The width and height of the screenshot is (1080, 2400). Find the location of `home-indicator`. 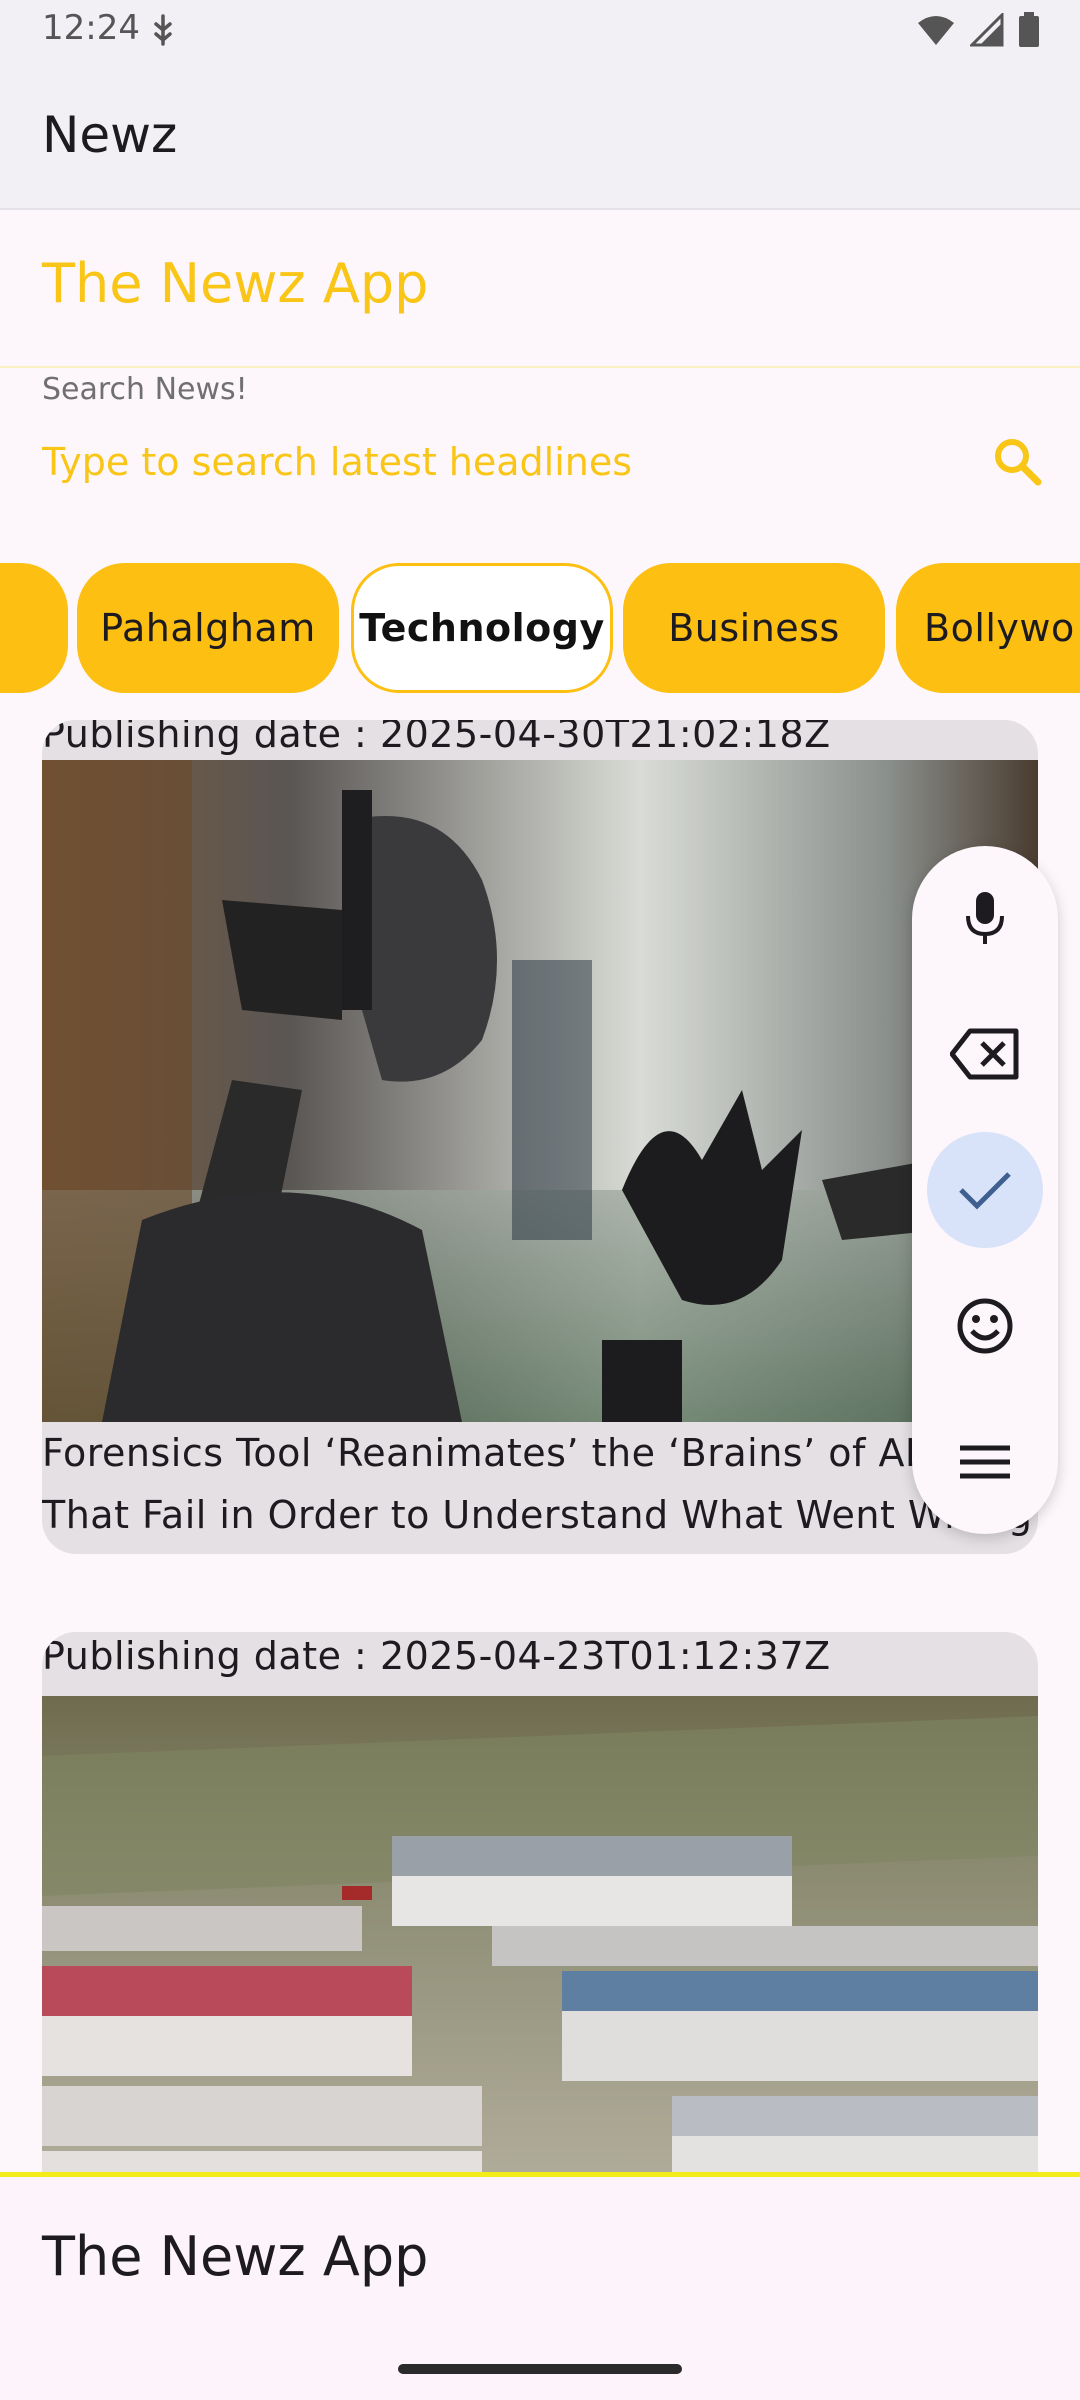

home-indicator is located at coordinates (540, 2369).